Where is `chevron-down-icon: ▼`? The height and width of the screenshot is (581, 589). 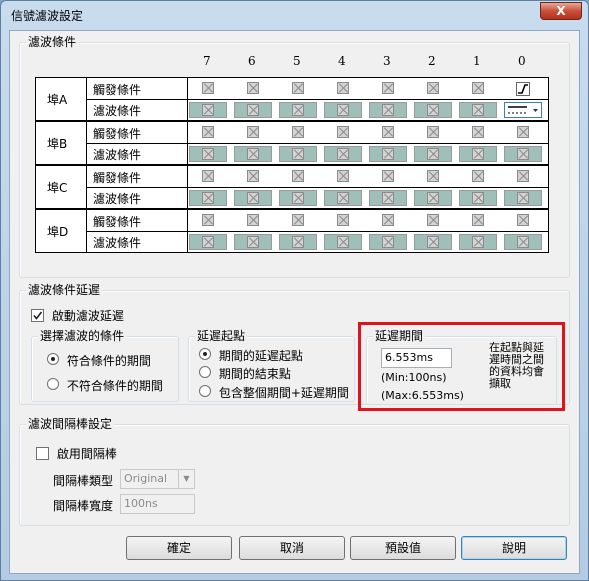 chevron-down-icon: ▼ is located at coordinates (186, 479).